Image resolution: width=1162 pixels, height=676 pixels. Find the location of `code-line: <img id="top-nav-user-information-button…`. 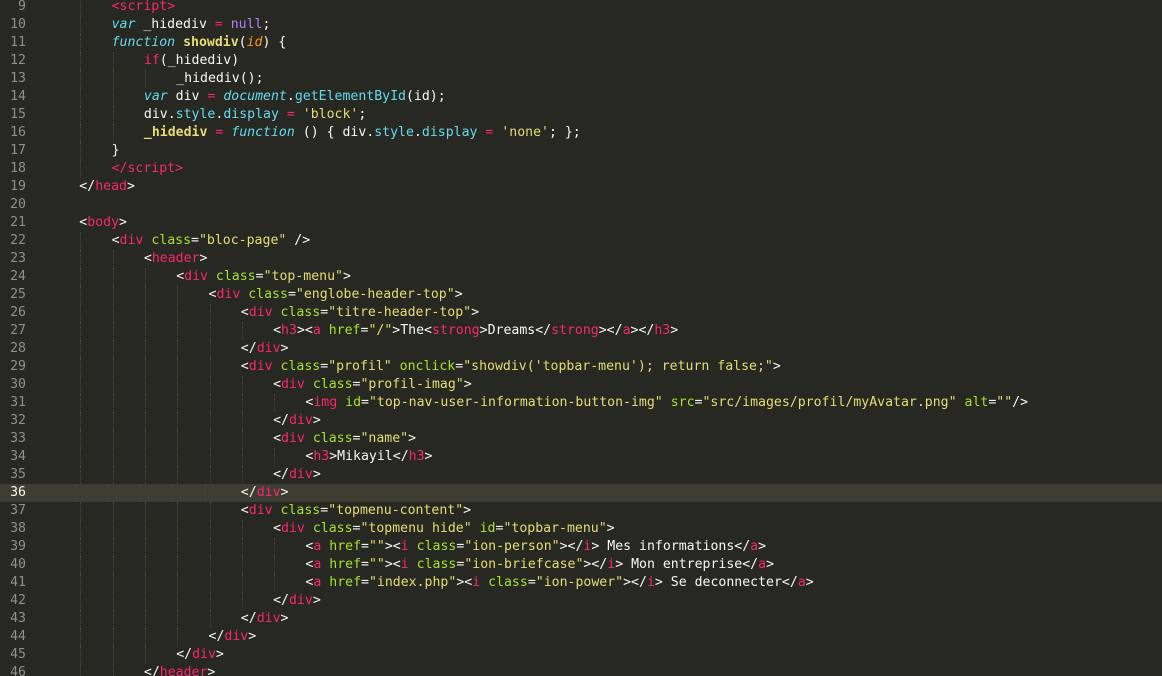

code-line: <img id="top-nav-user-information-button… is located at coordinates (604, 403).